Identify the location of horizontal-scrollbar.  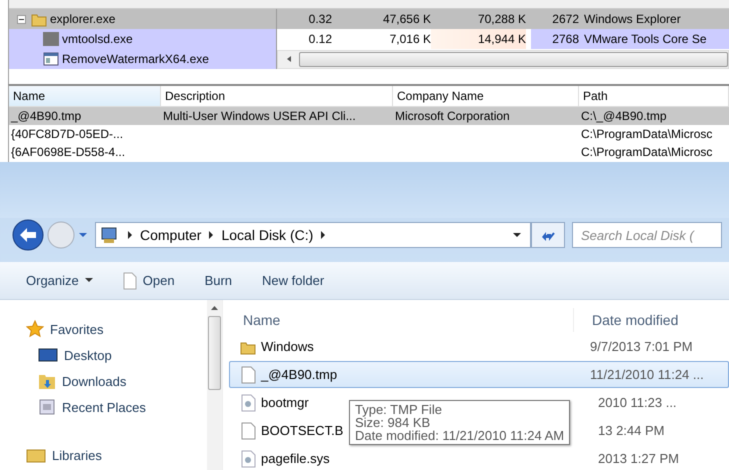
(503, 59).